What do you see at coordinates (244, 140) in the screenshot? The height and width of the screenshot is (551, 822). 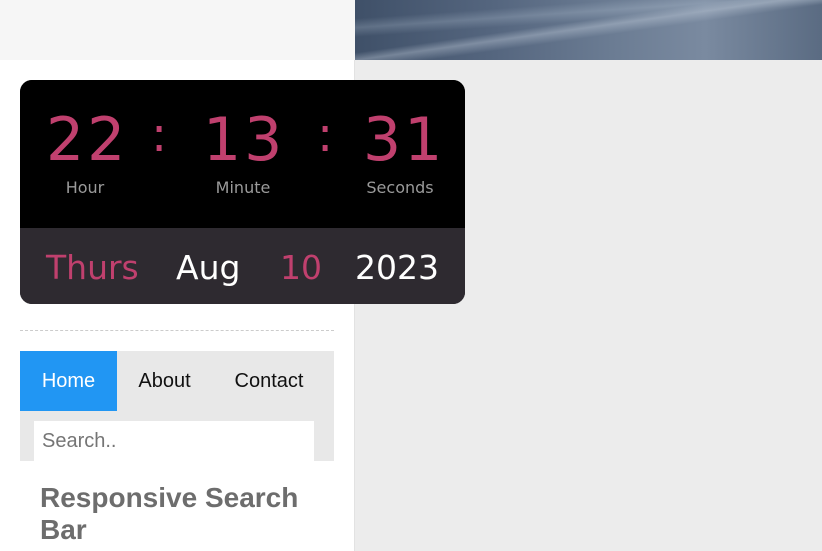 I see `clock-minute-value: 13` at bounding box center [244, 140].